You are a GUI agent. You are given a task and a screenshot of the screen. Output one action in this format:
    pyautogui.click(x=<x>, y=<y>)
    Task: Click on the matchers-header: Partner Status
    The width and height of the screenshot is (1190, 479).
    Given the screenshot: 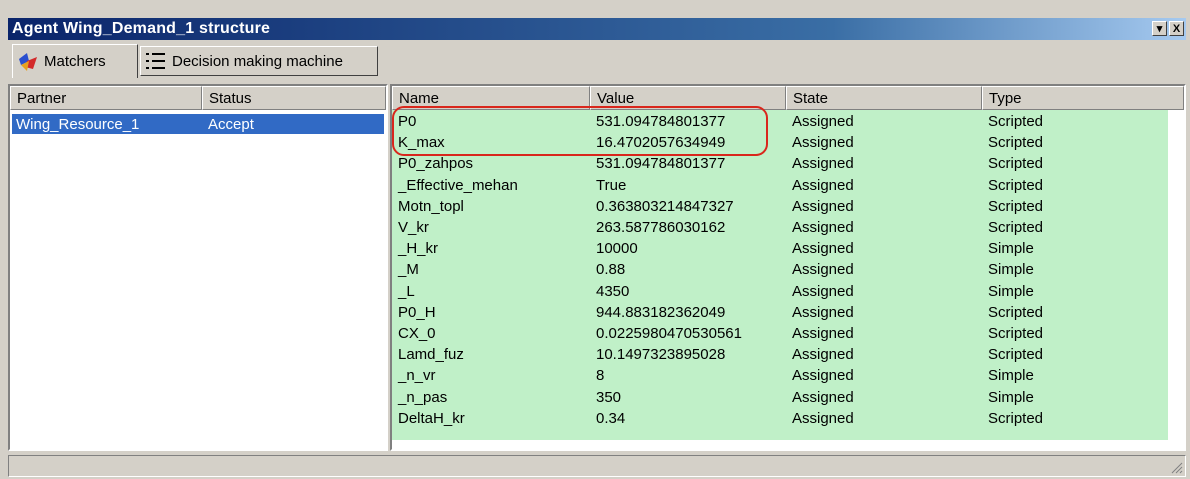 What is the action you would take?
    pyautogui.click(x=198, y=98)
    